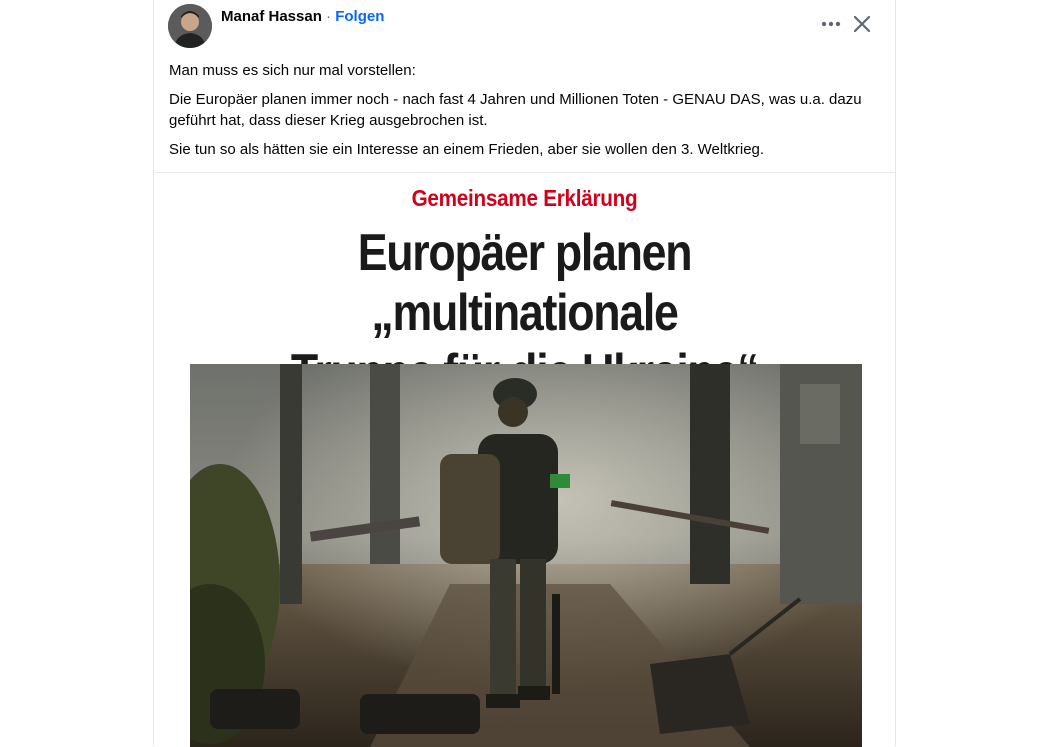 This screenshot has width=1050, height=747. What do you see at coordinates (359, 16) in the screenshot?
I see `follow-button: Folgen` at bounding box center [359, 16].